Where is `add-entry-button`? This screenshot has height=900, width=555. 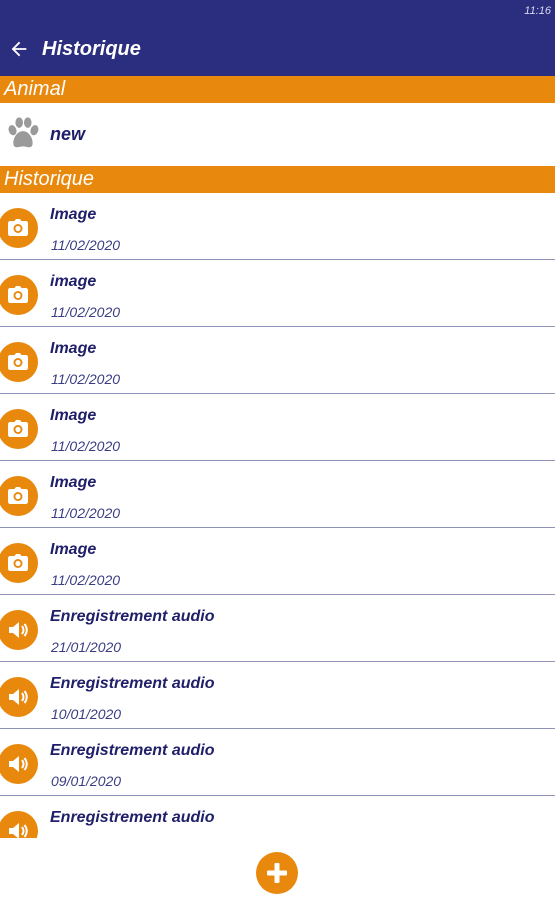 add-entry-button is located at coordinates (277, 873).